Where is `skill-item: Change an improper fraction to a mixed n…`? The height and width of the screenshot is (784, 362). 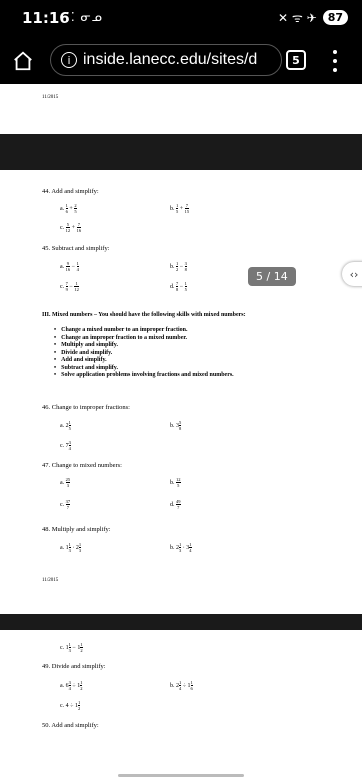 skill-item: Change an improper fraction to a mixed n… is located at coordinates (120, 338).